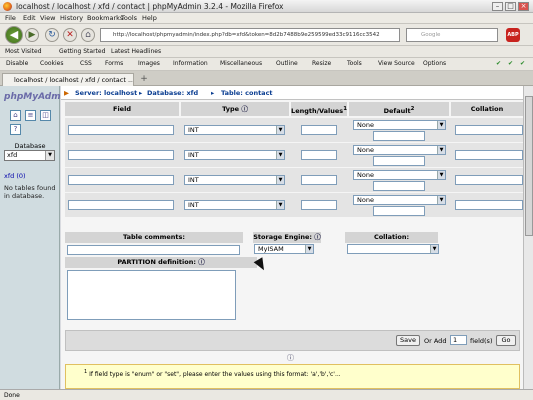 This screenshot has width=533, height=400. I want to click on new-tab-button: +, so click(144, 79).